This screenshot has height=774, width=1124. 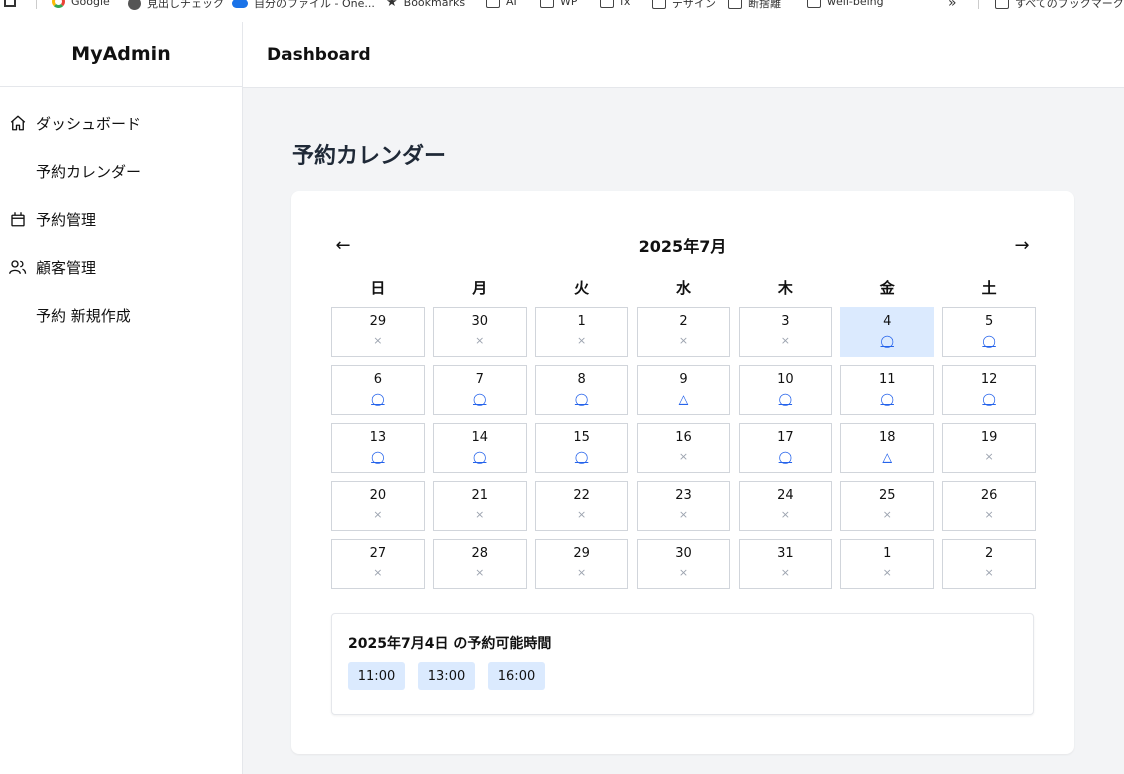 I want to click on users-icon, so click(x=18, y=267).